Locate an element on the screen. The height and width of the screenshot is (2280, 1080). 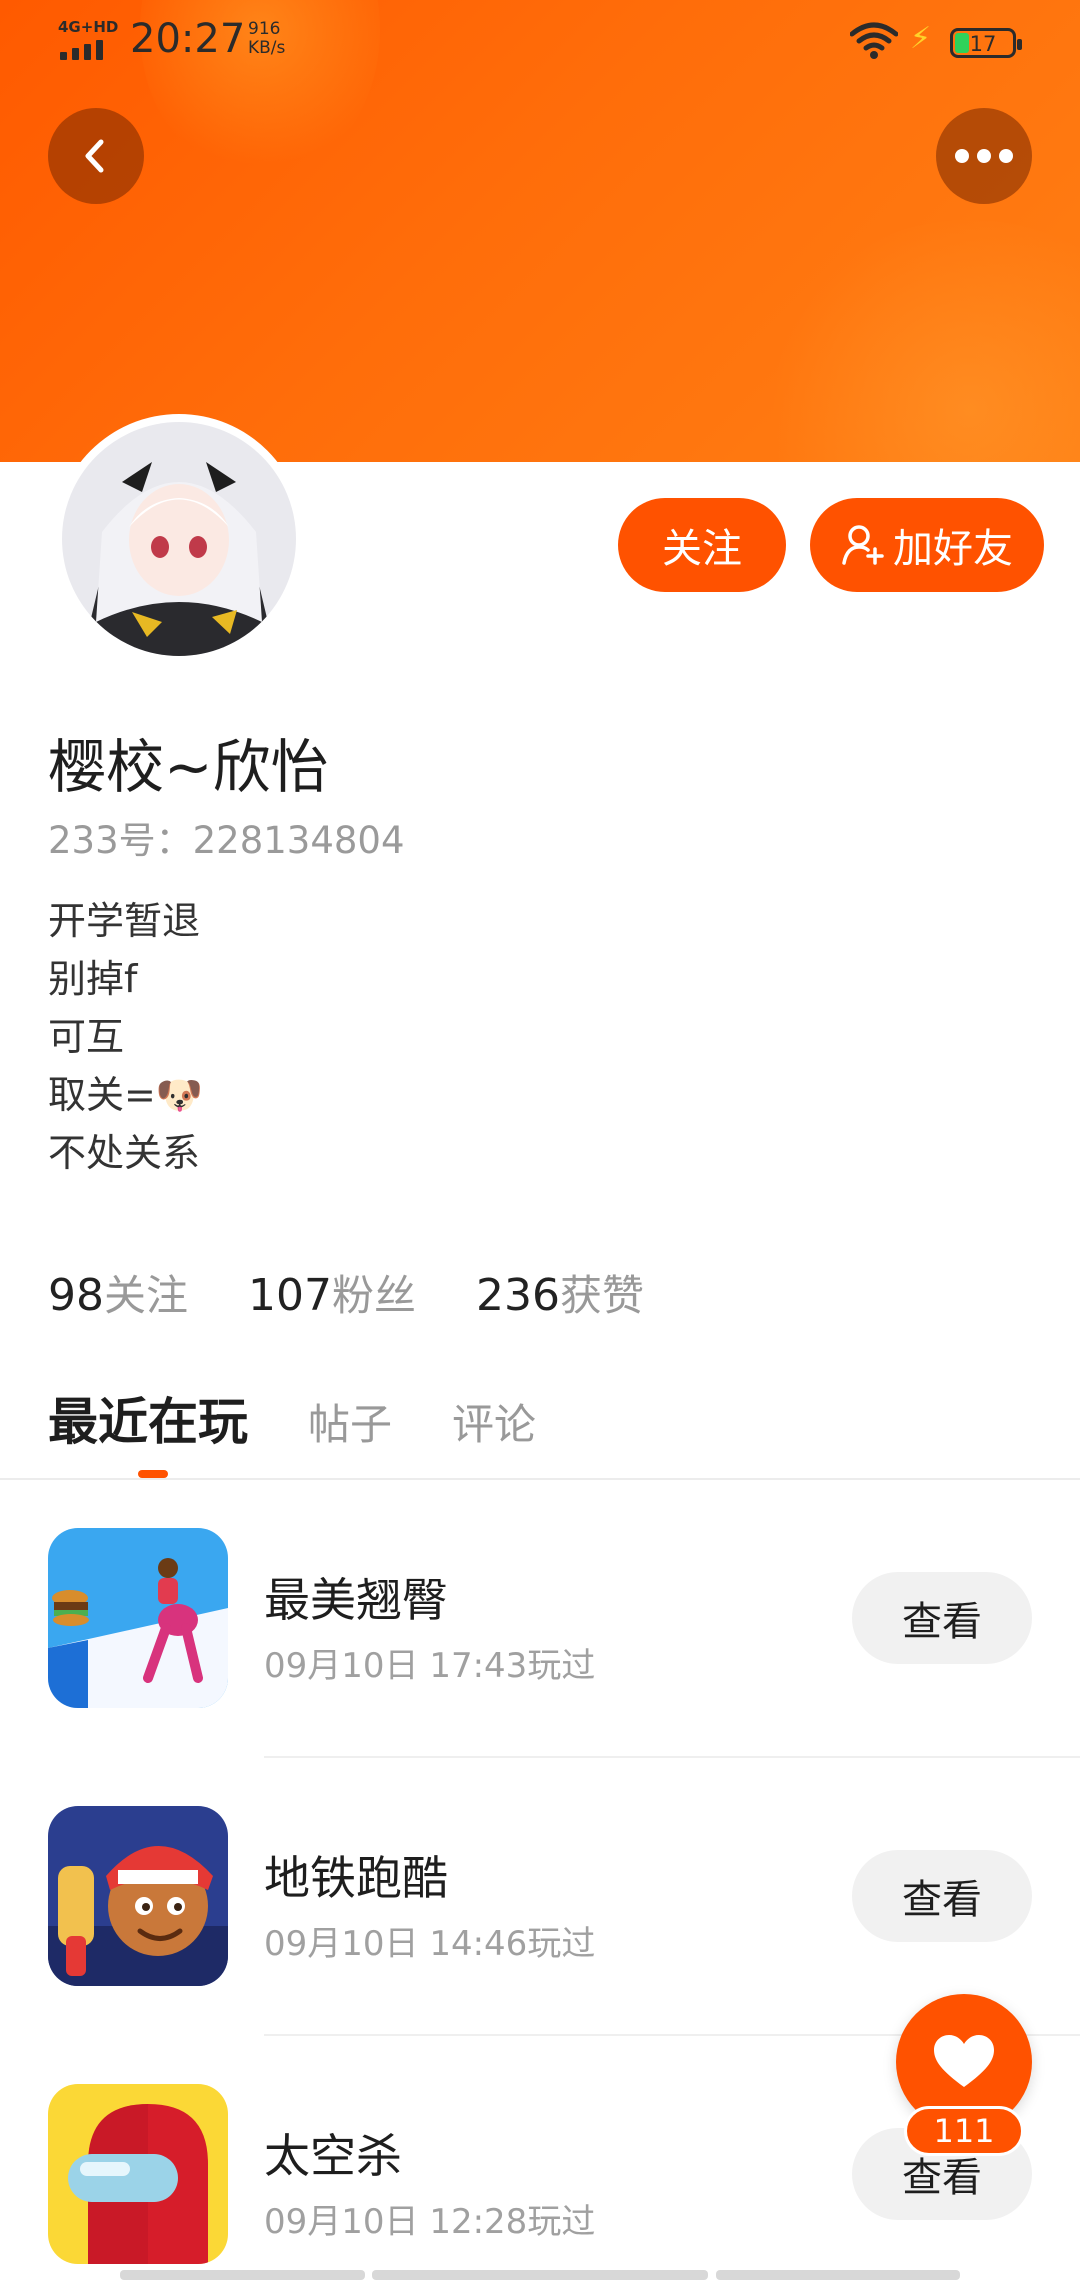
avatar is located at coordinates (179, 539).